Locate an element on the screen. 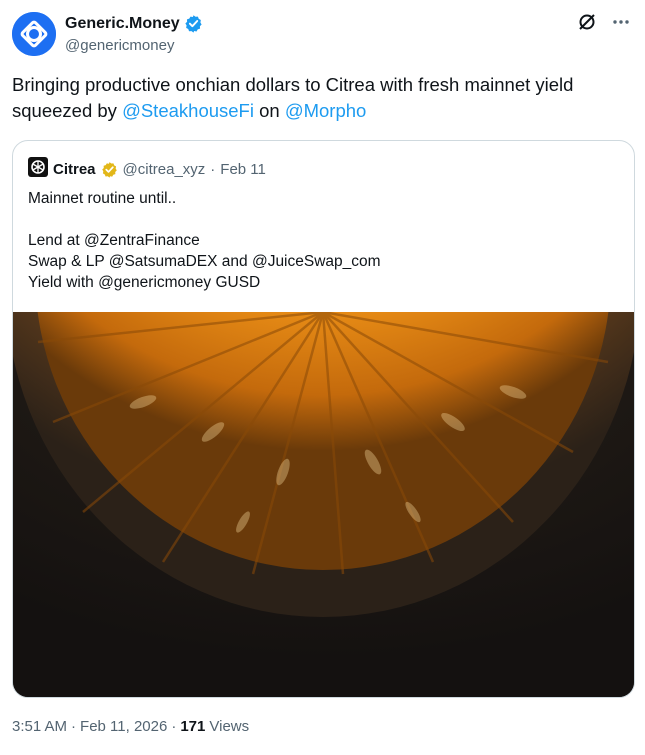 The image size is (645, 755). author-name-row: Generic.Money is located at coordinates (134, 23).